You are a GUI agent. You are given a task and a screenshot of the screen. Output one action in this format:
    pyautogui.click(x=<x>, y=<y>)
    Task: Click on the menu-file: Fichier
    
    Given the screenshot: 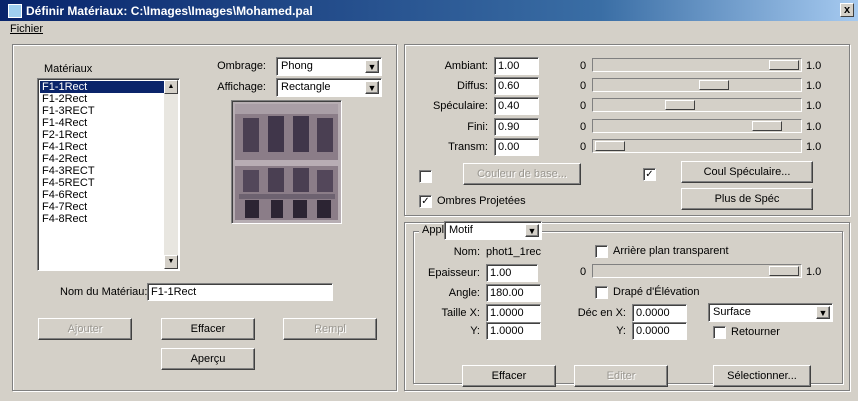 What is the action you would take?
    pyautogui.click(x=26, y=29)
    